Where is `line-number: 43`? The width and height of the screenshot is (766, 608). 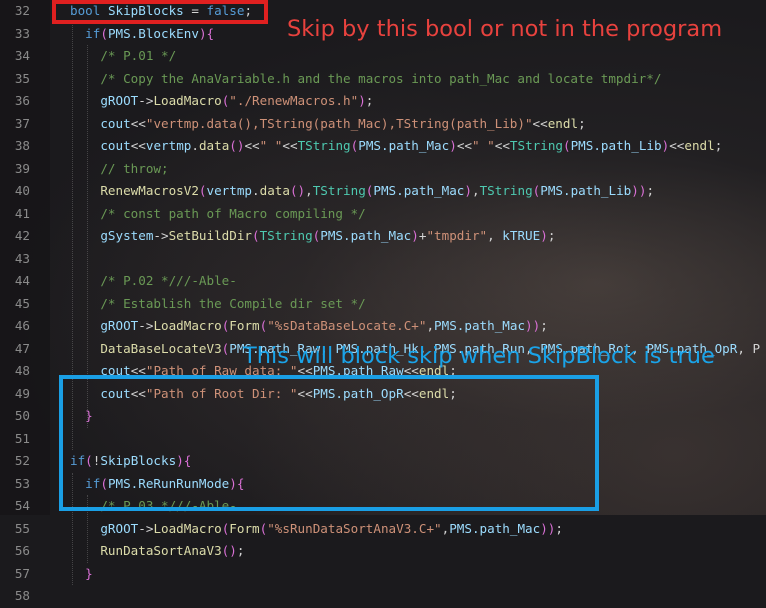
line-number: 43 is located at coordinates (22, 258).